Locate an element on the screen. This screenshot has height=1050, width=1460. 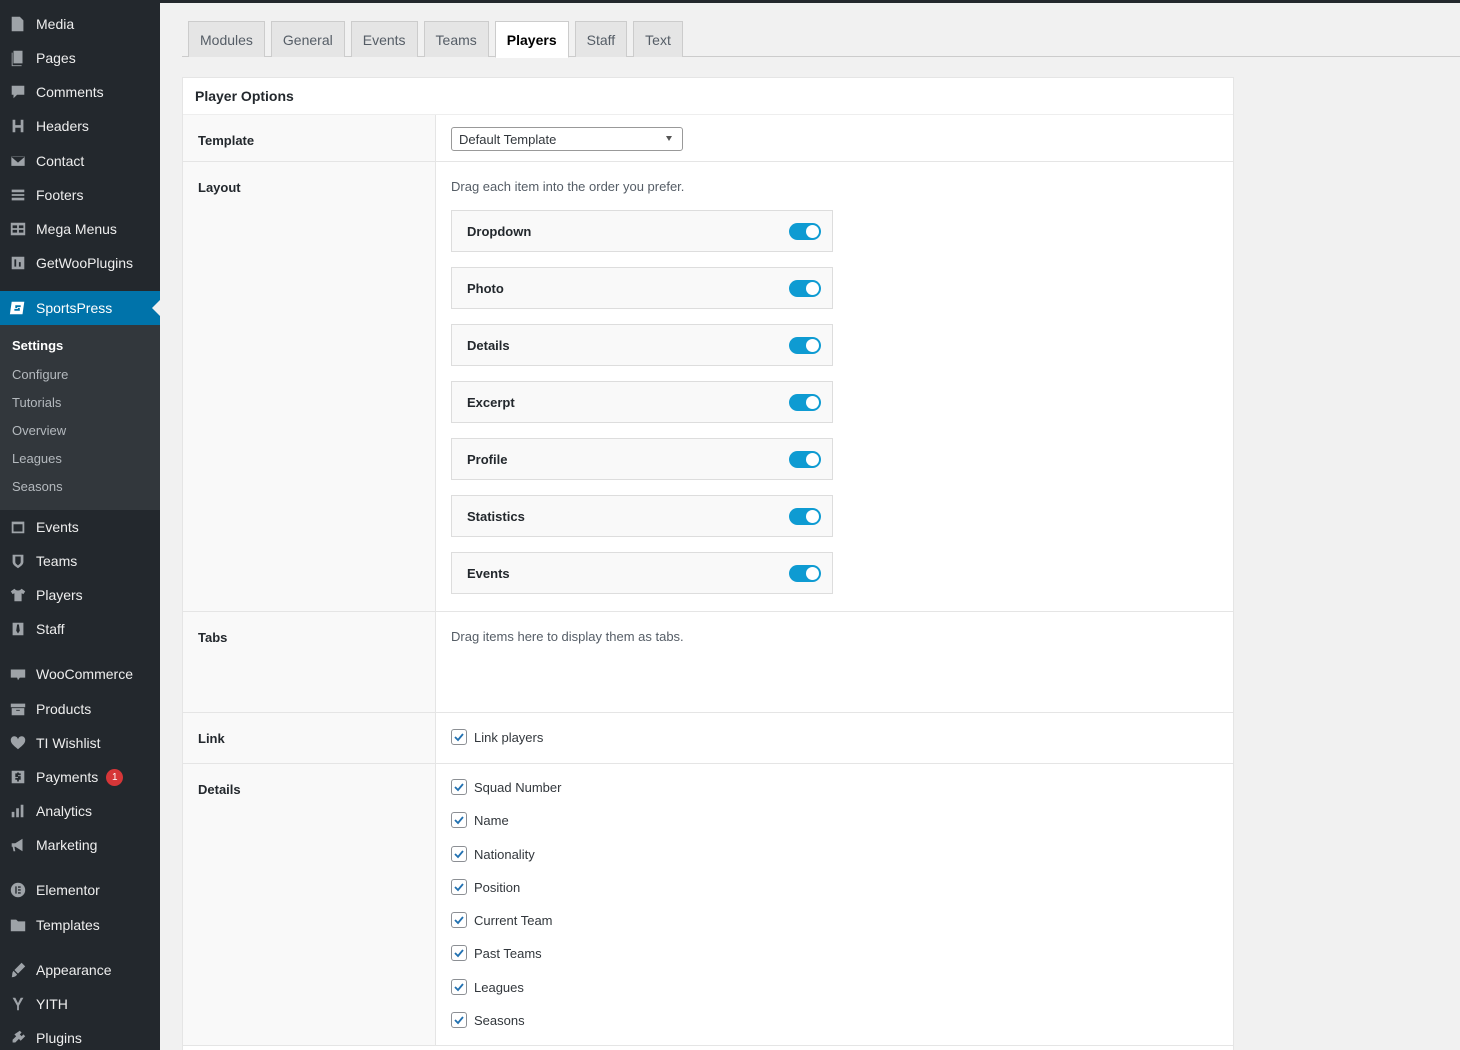
template-select: Default Template is located at coordinates (567, 139).